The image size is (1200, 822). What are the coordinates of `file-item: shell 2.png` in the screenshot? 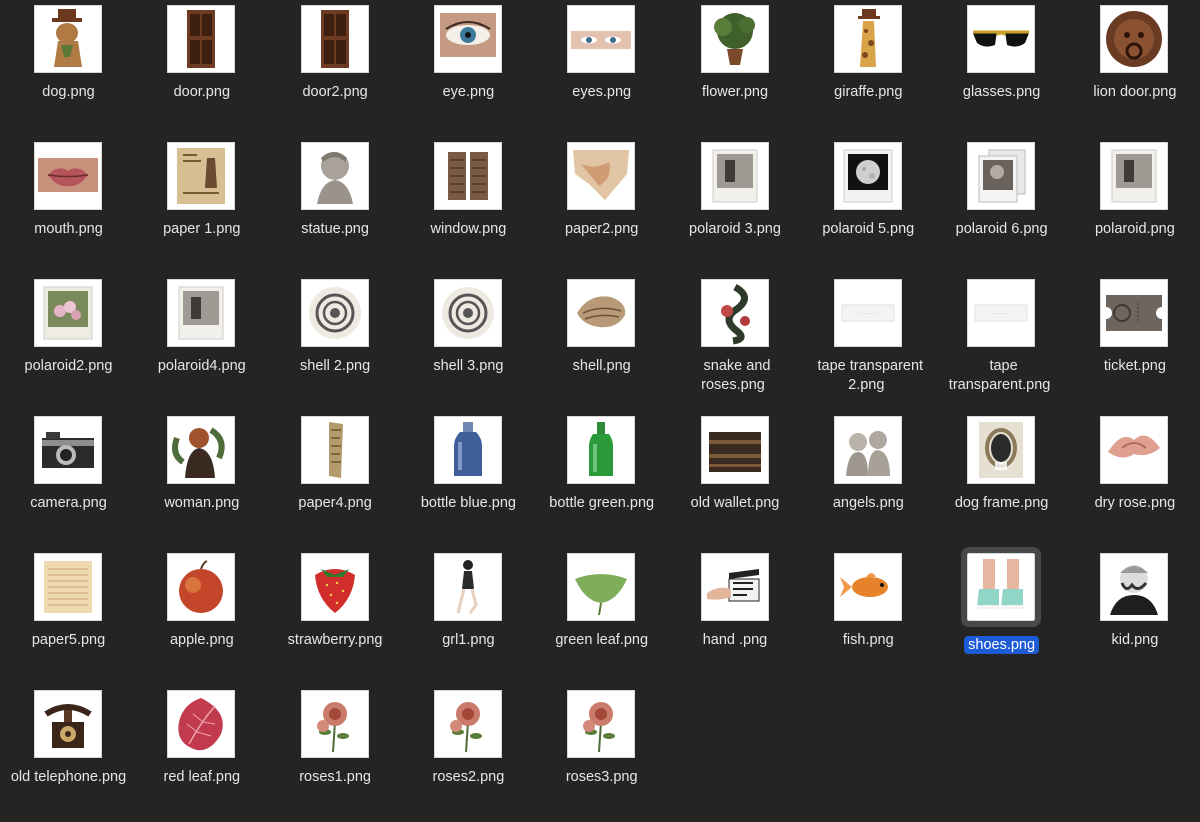 It's located at (335, 342).